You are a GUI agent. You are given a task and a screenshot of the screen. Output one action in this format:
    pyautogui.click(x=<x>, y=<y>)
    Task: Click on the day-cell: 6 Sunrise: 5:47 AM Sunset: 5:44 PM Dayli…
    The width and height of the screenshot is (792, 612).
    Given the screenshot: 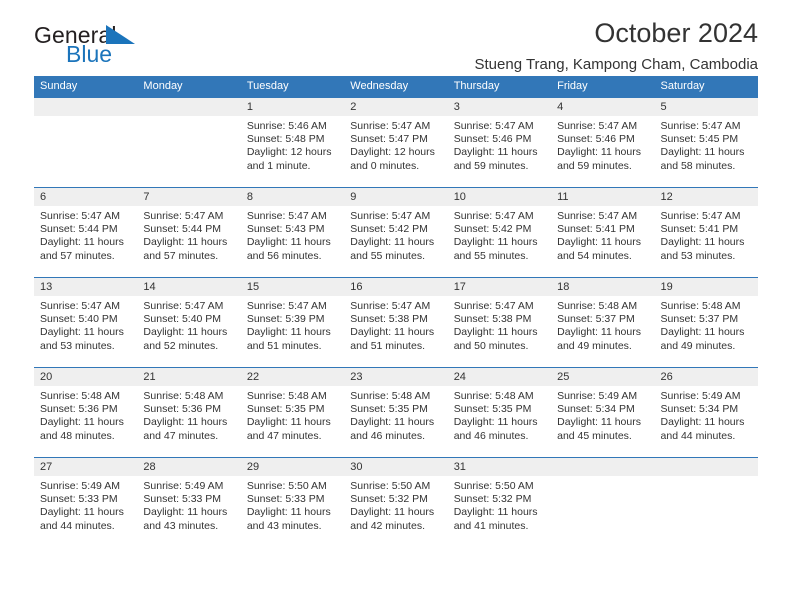 What is the action you would take?
    pyautogui.click(x=86, y=232)
    